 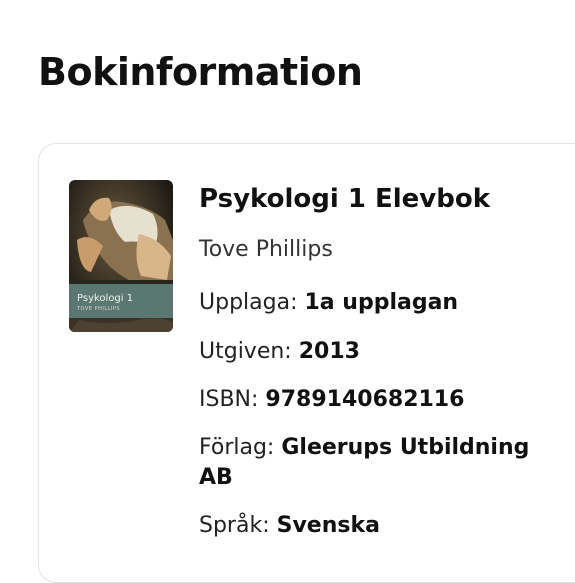 I want to click on detail-publisher: Förlag: Gleerups Utbildning AB, so click(x=369, y=463).